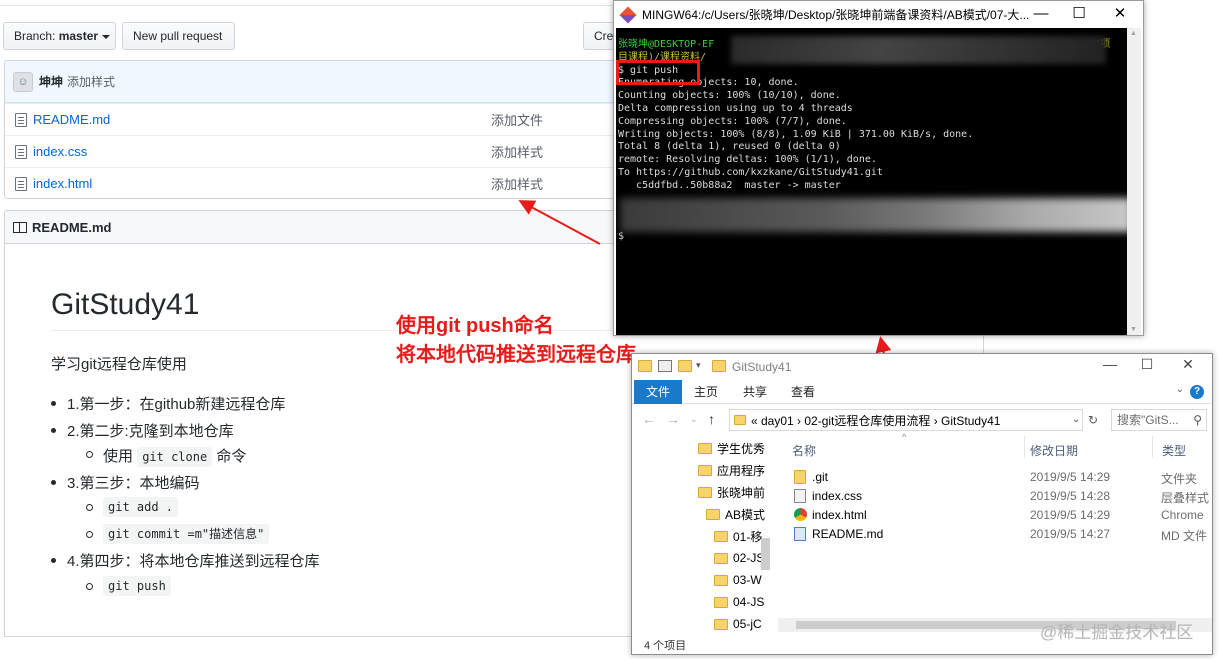 This screenshot has height=659, width=1219. What do you see at coordinates (711, 419) in the screenshot?
I see `up-arrow-icon: ↑` at bounding box center [711, 419].